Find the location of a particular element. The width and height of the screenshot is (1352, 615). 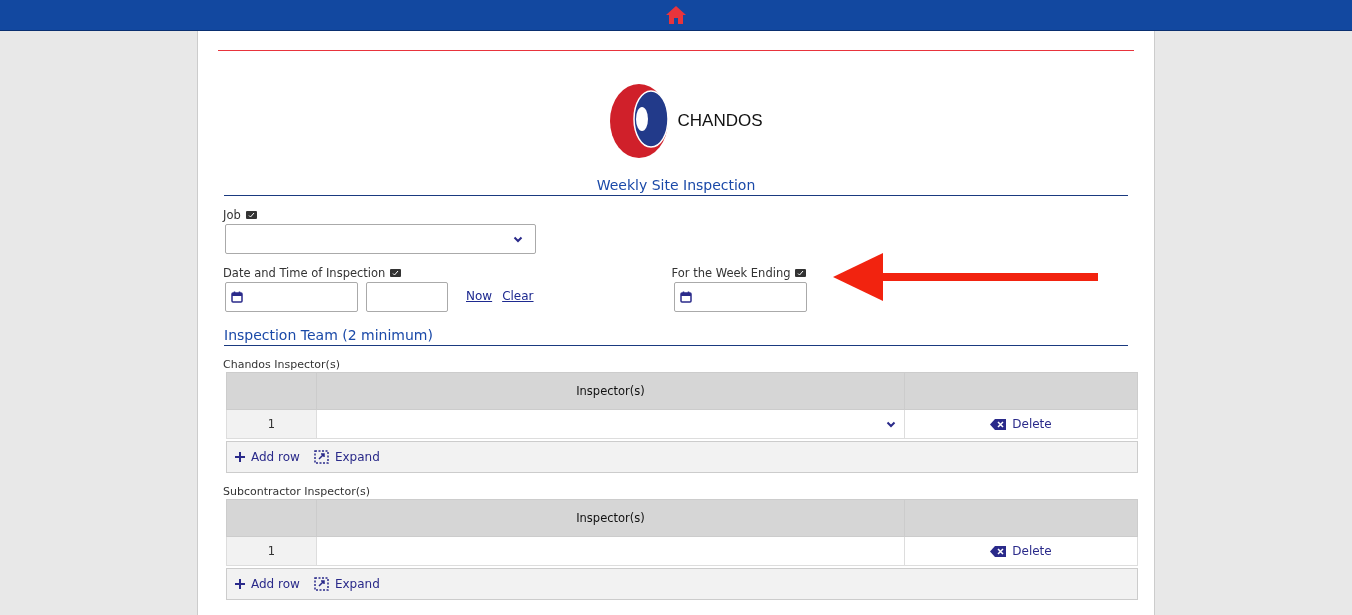

field-label: For the Week Ending is located at coordinates (731, 273).